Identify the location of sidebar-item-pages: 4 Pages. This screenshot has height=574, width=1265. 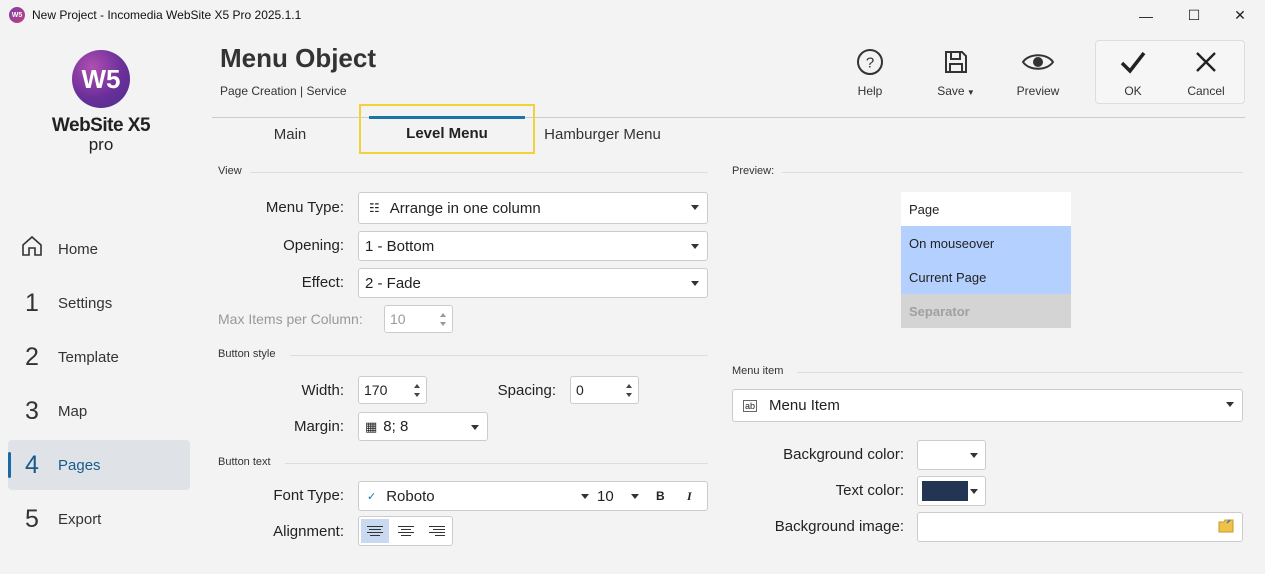
(99, 465).